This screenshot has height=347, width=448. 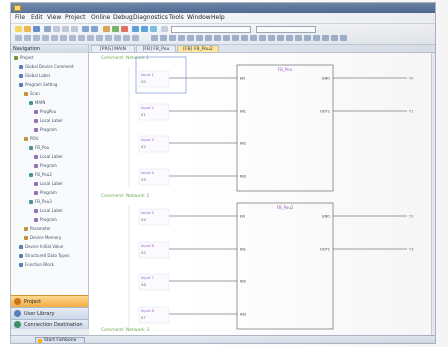 What do you see at coordinates (217, 38) in the screenshot?
I see `toolbar-icon-h` at bounding box center [217, 38].